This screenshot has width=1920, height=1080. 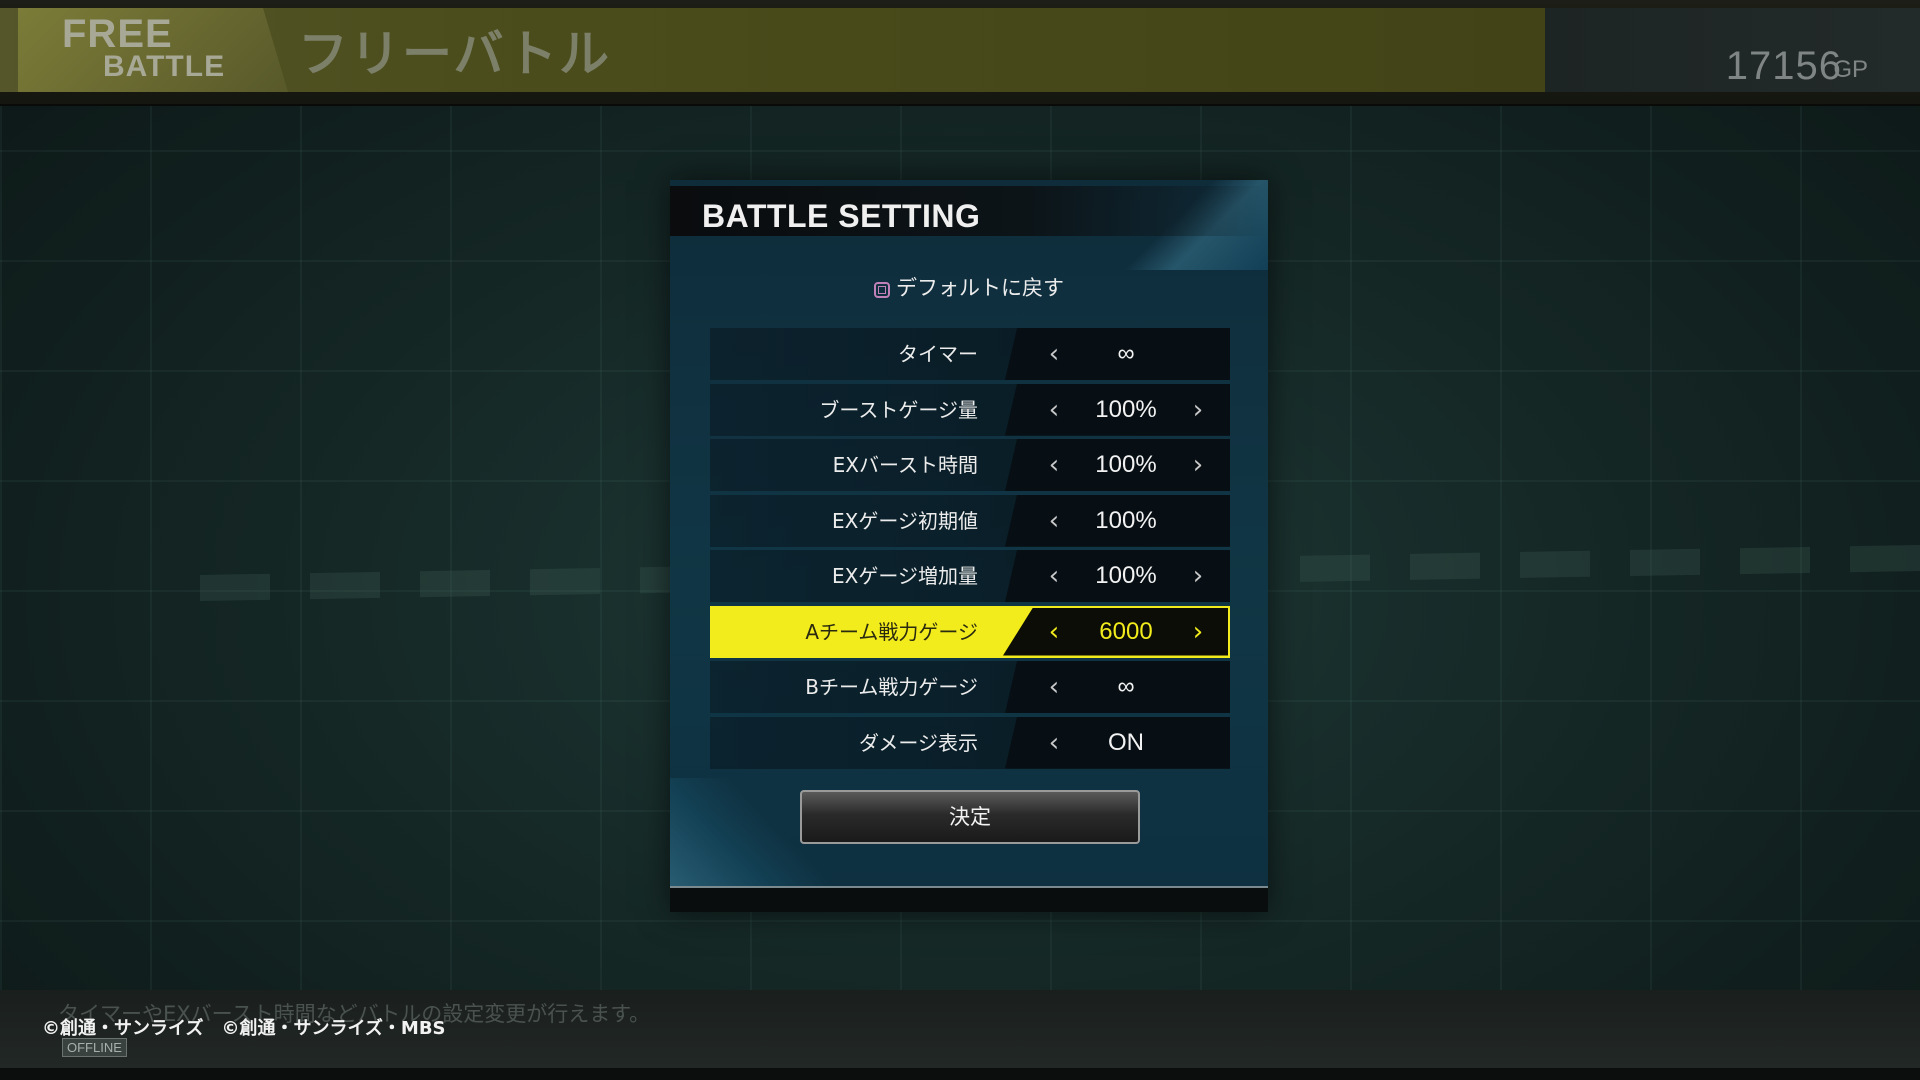 I want to click on setting-label: タイマー, so click(x=938, y=354).